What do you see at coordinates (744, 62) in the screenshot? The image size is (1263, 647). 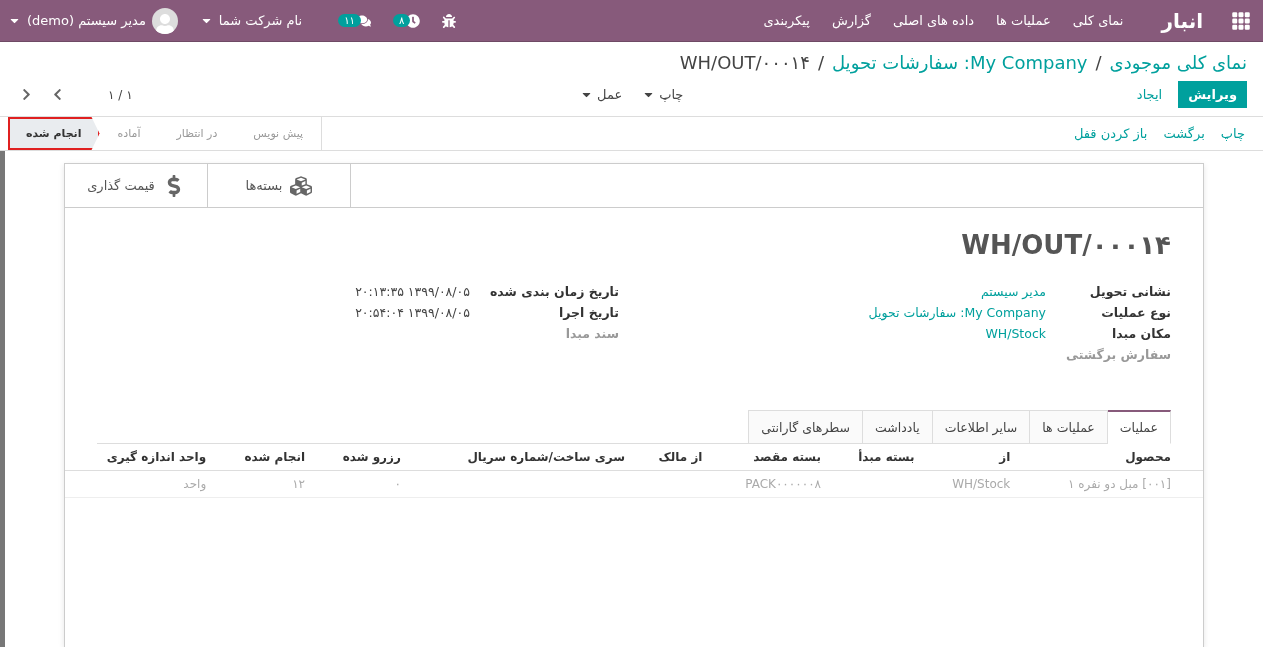 I see `breadcrumb-current: WH/OUT/۰۰۰۱۴` at bounding box center [744, 62].